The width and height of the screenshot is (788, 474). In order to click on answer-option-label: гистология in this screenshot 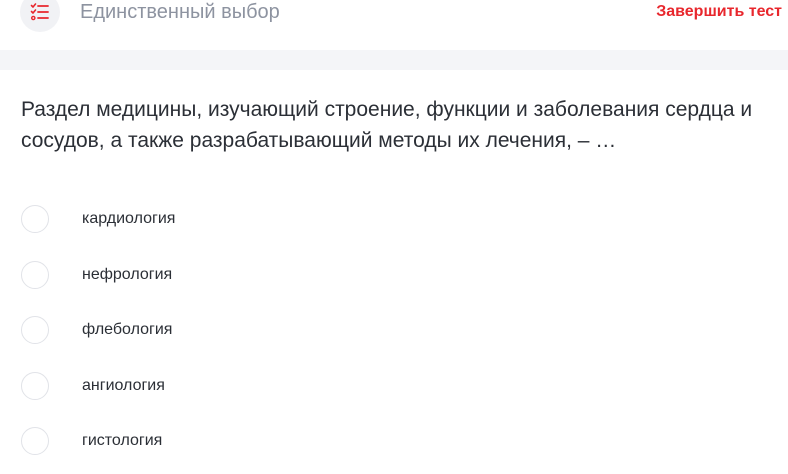, I will do `click(122, 441)`.